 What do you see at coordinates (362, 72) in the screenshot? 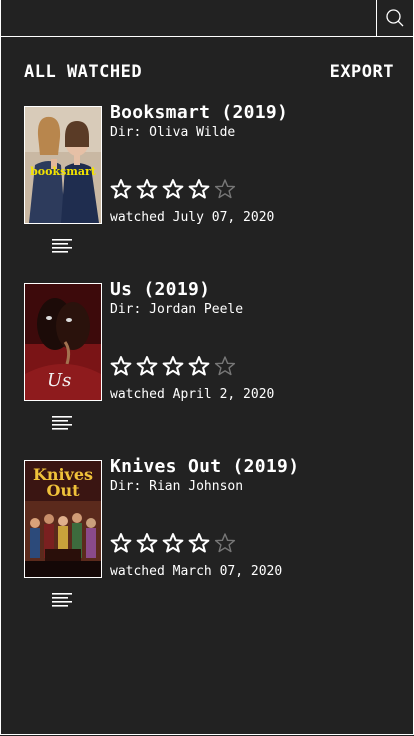
I see `export-button: EXPORT` at bounding box center [362, 72].